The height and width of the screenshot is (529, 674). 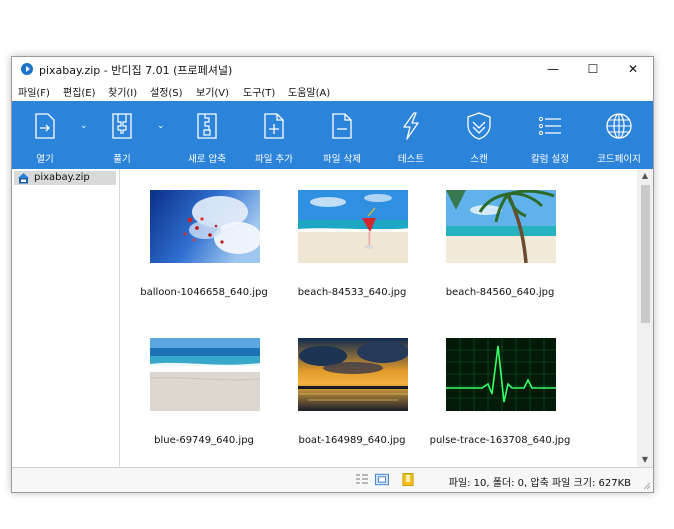 What do you see at coordinates (645, 176) in the screenshot?
I see `scroll-up-arrow-icon: ▲` at bounding box center [645, 176].